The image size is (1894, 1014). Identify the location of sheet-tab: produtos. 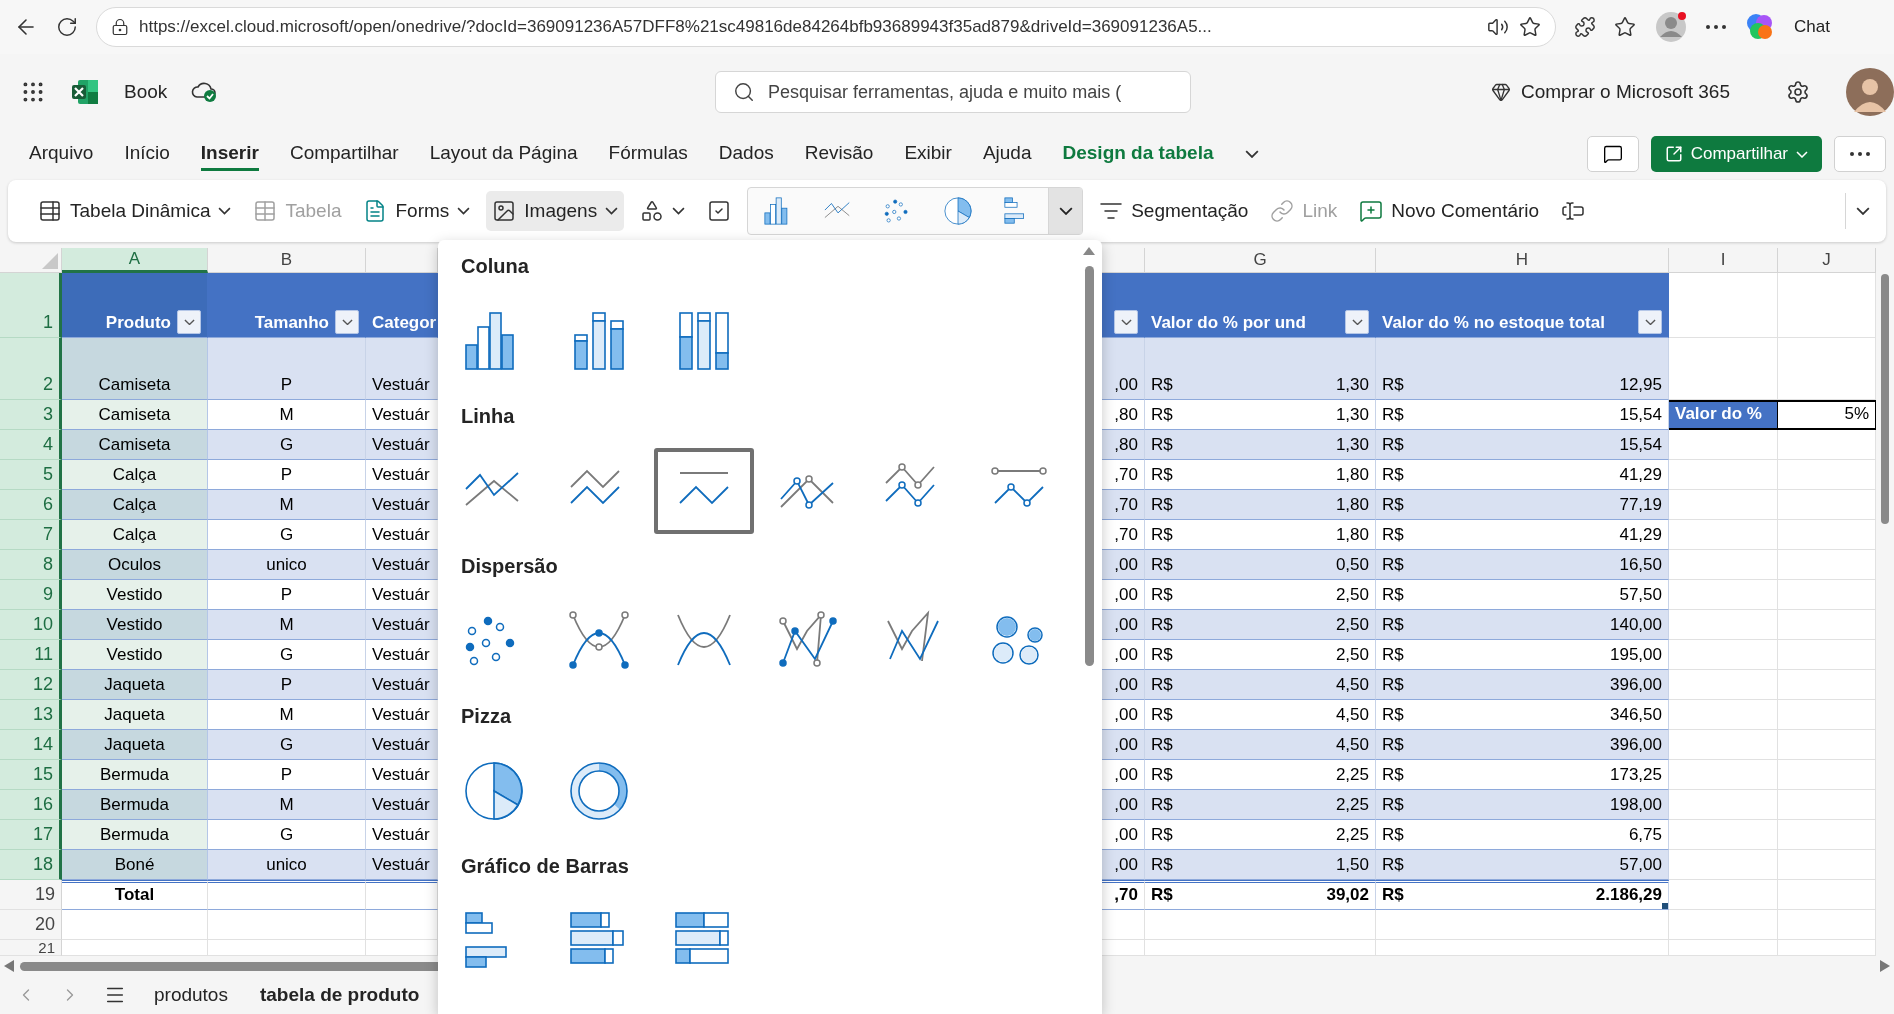
(191, 995).